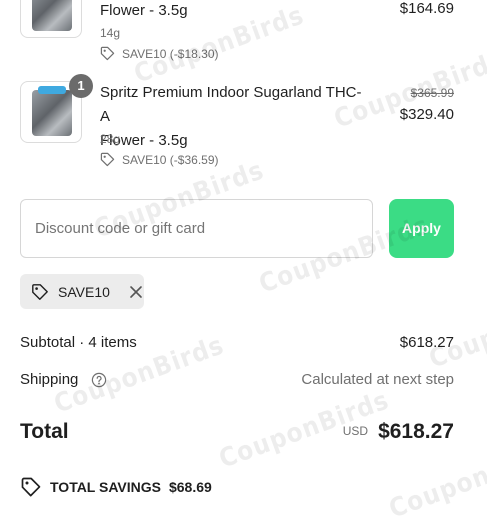 The image size is (487, 525). What do you see at coordinates (426, 342) in the screenshot?
I see `subtotal-value: $618.27` at bounding box center [426, 342].